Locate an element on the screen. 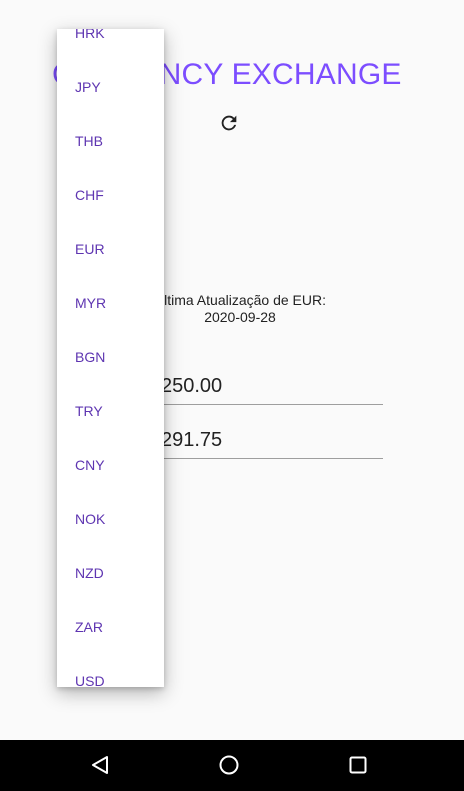 The image size is (464, 791). back-triangle-icon is located at coordinates (100, 765).